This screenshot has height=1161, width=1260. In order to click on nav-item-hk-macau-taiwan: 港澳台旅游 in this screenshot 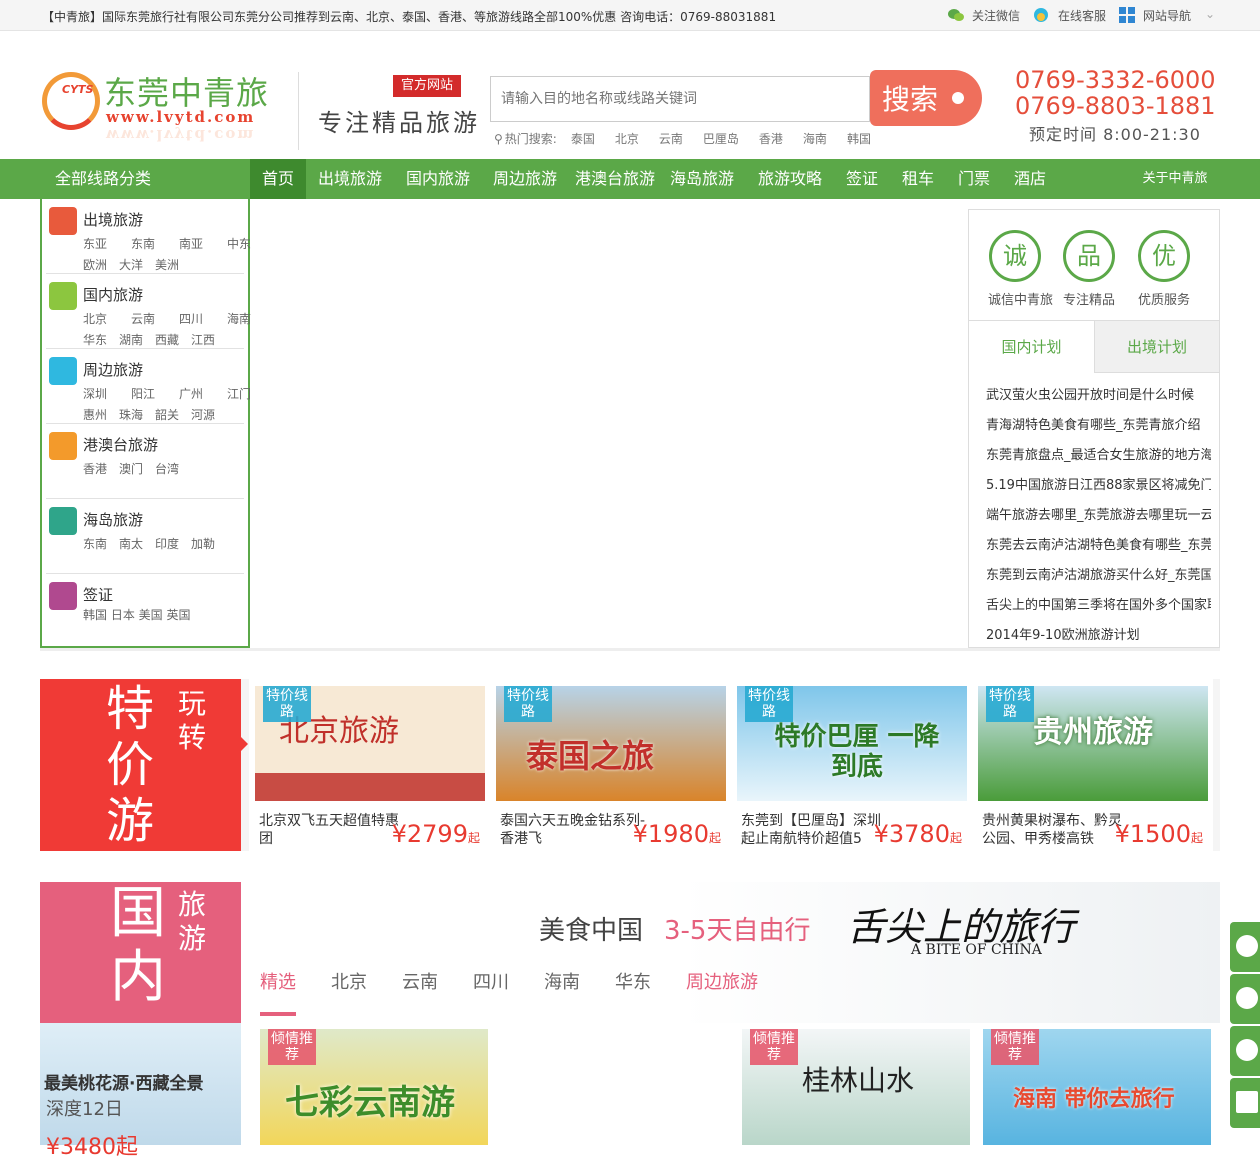, I will do `click(615, 179)`.